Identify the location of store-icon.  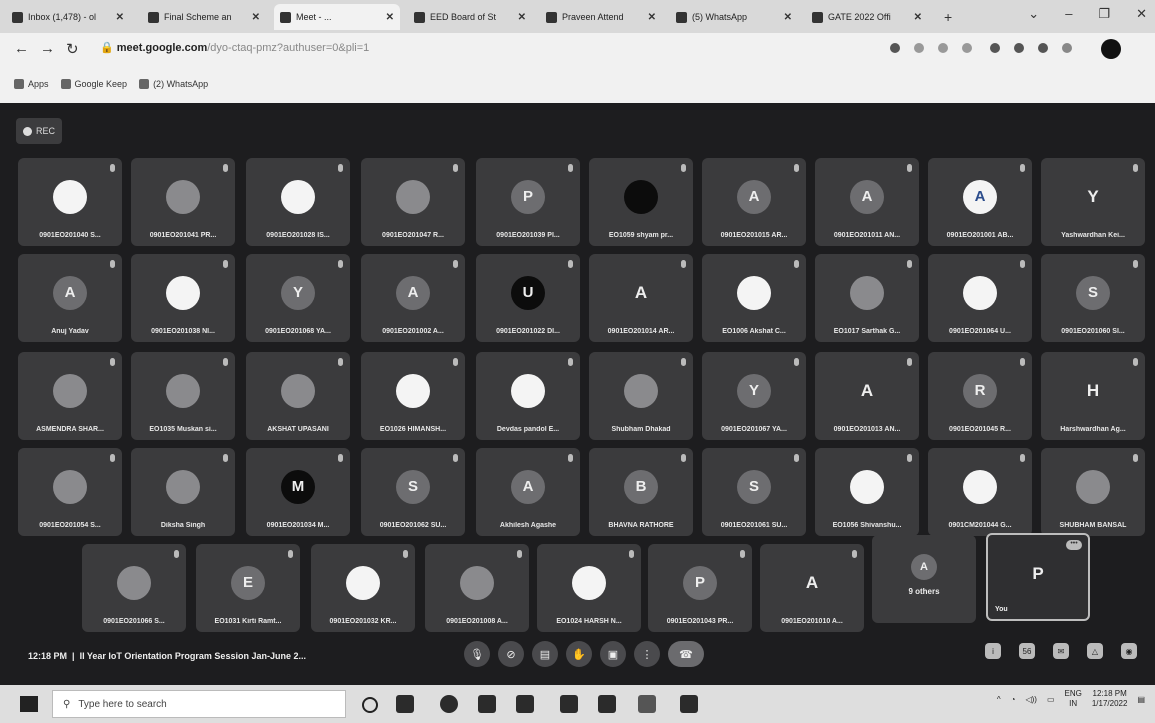
(525, 704).